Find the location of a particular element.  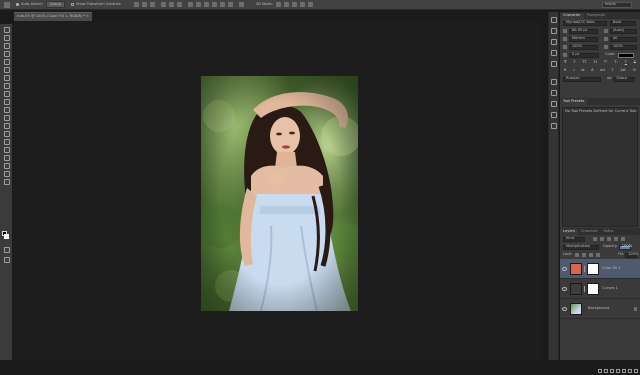

vertical-scale-field: 100% is located at coordinates (583, 47).